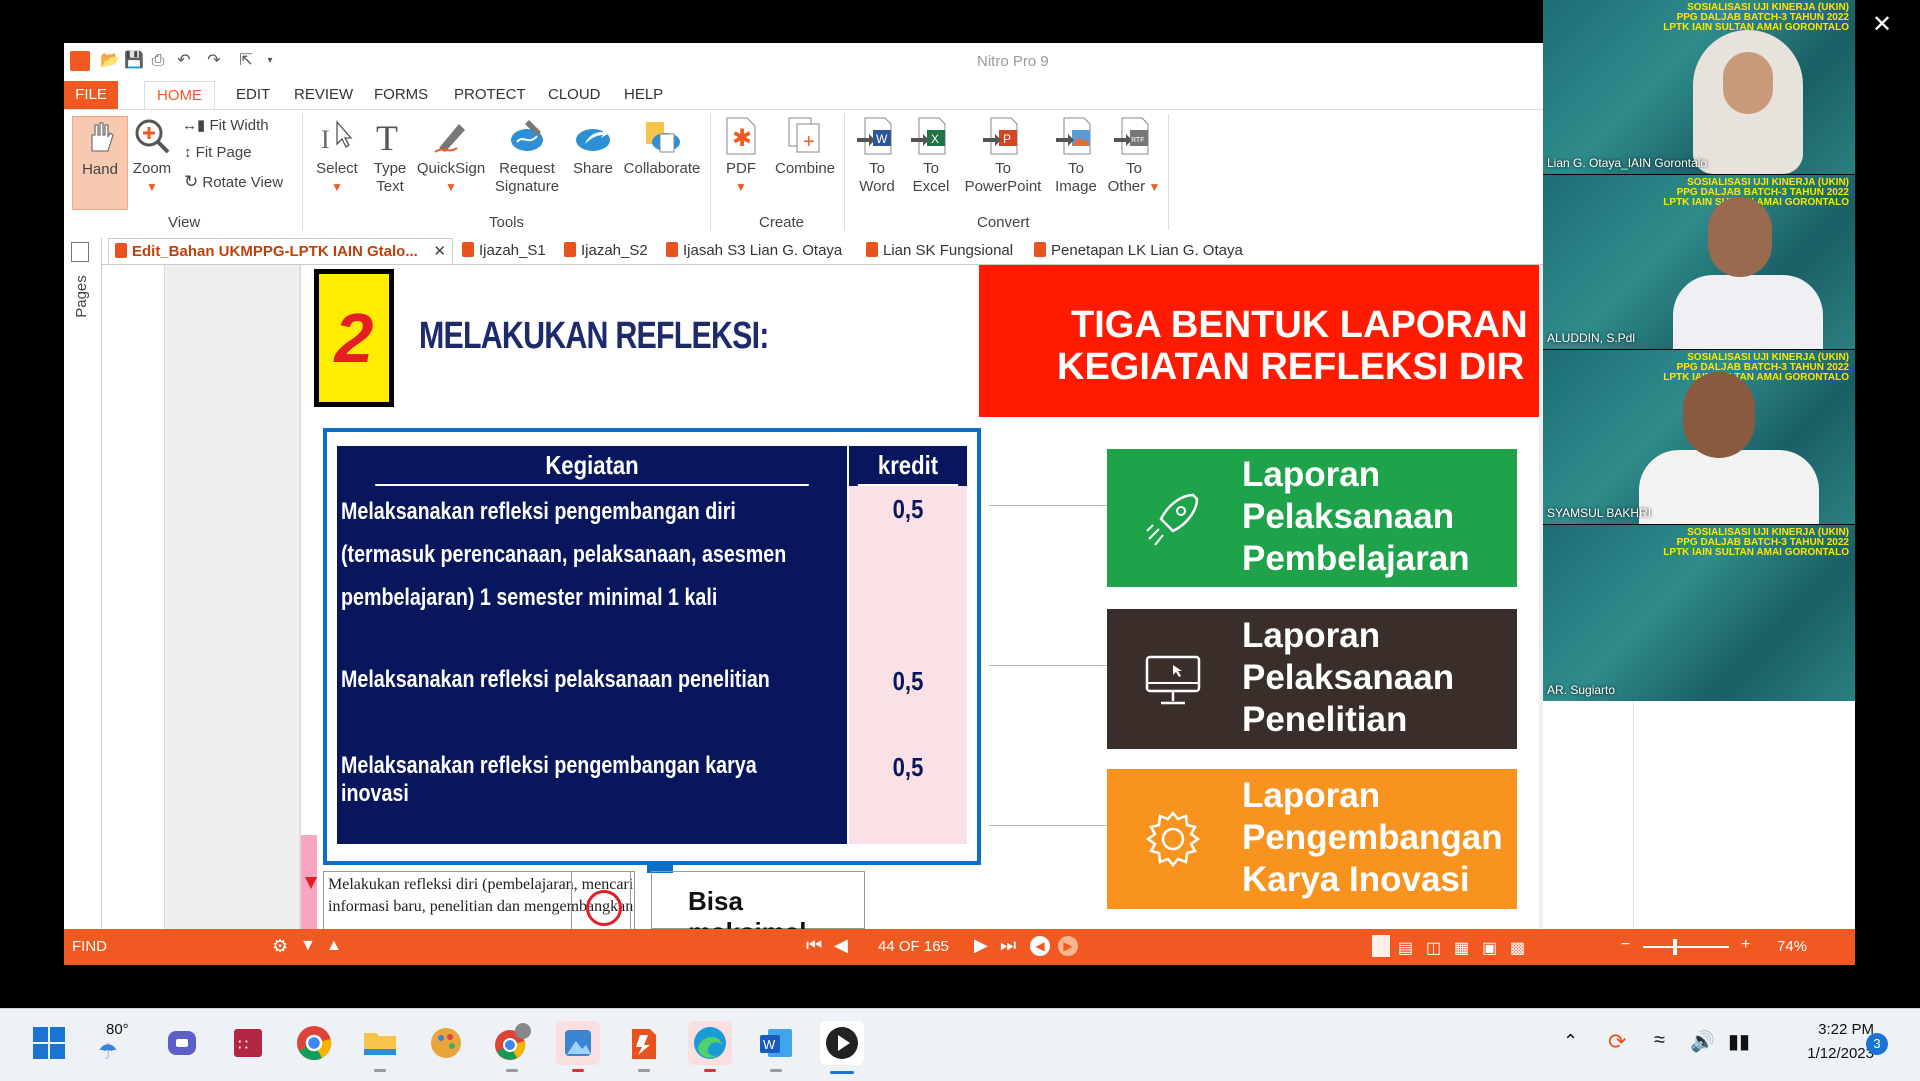  I want to click on rotate-view-button: ↻ Rotate View, so click(233, 182).